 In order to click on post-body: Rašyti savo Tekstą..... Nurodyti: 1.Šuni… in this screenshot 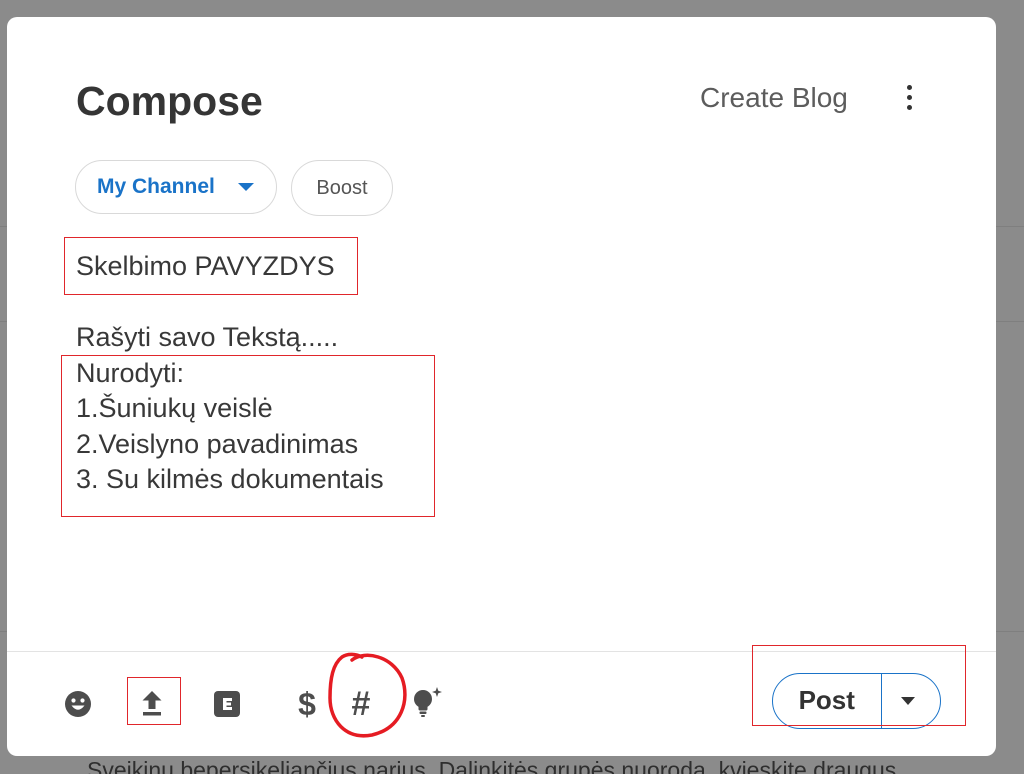, I will do `click(230, 409)`.